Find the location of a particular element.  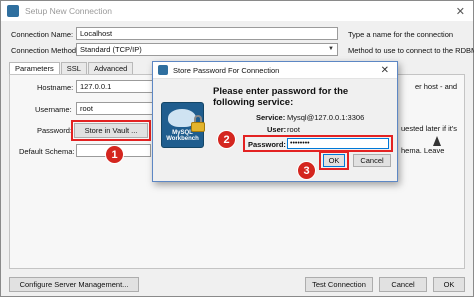

connection-method-hint: Method to use to connect to the RDBMS is located at coordinates (411, 50).